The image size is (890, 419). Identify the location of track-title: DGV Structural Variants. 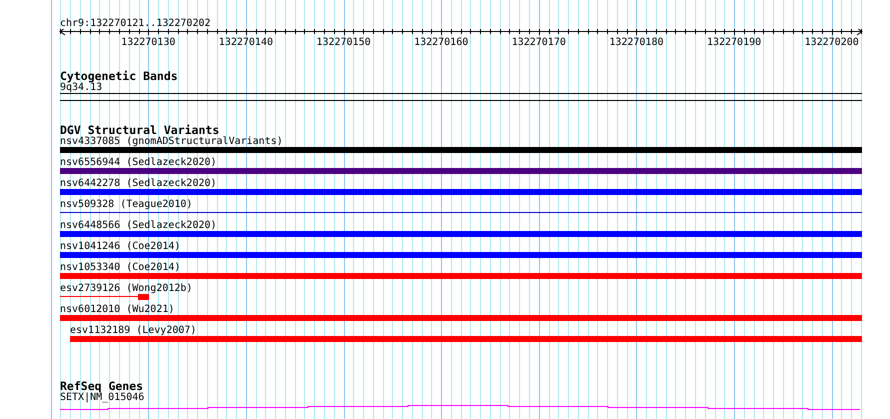
(140, 130).